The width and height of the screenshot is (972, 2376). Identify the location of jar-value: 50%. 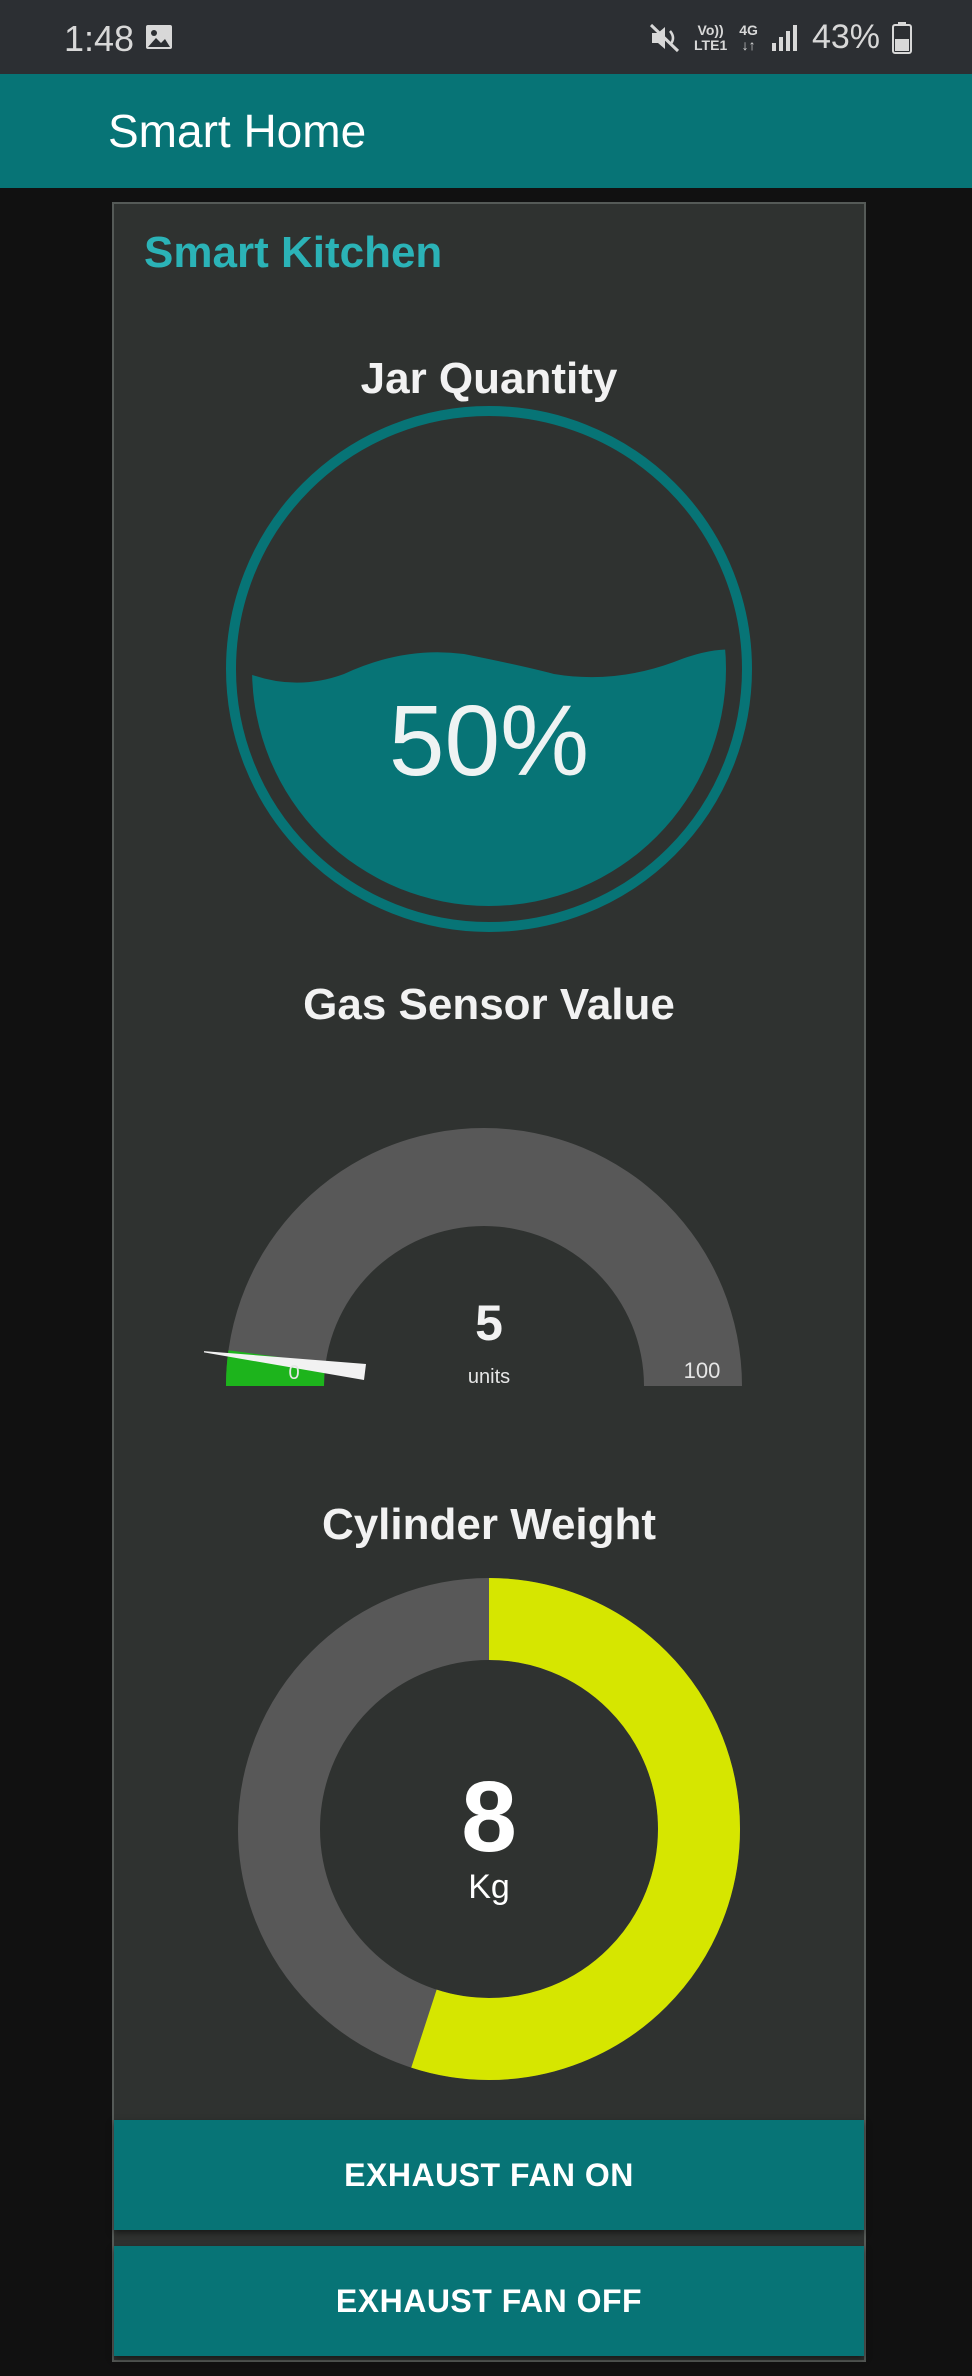
(489, 741).